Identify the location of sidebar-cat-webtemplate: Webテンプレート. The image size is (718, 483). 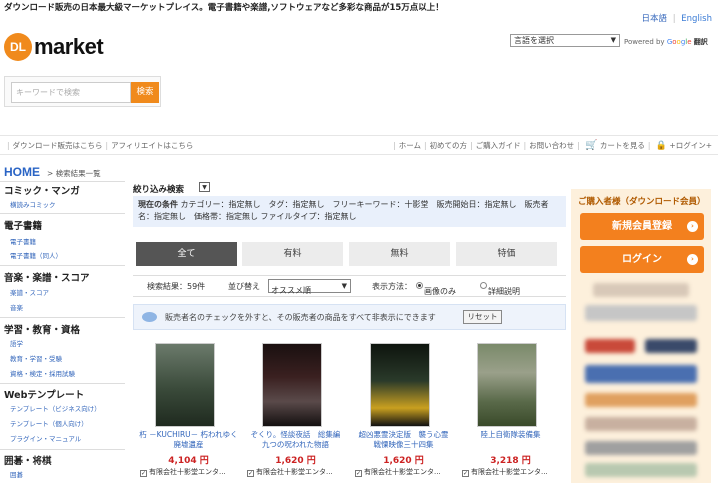
(44, 394).